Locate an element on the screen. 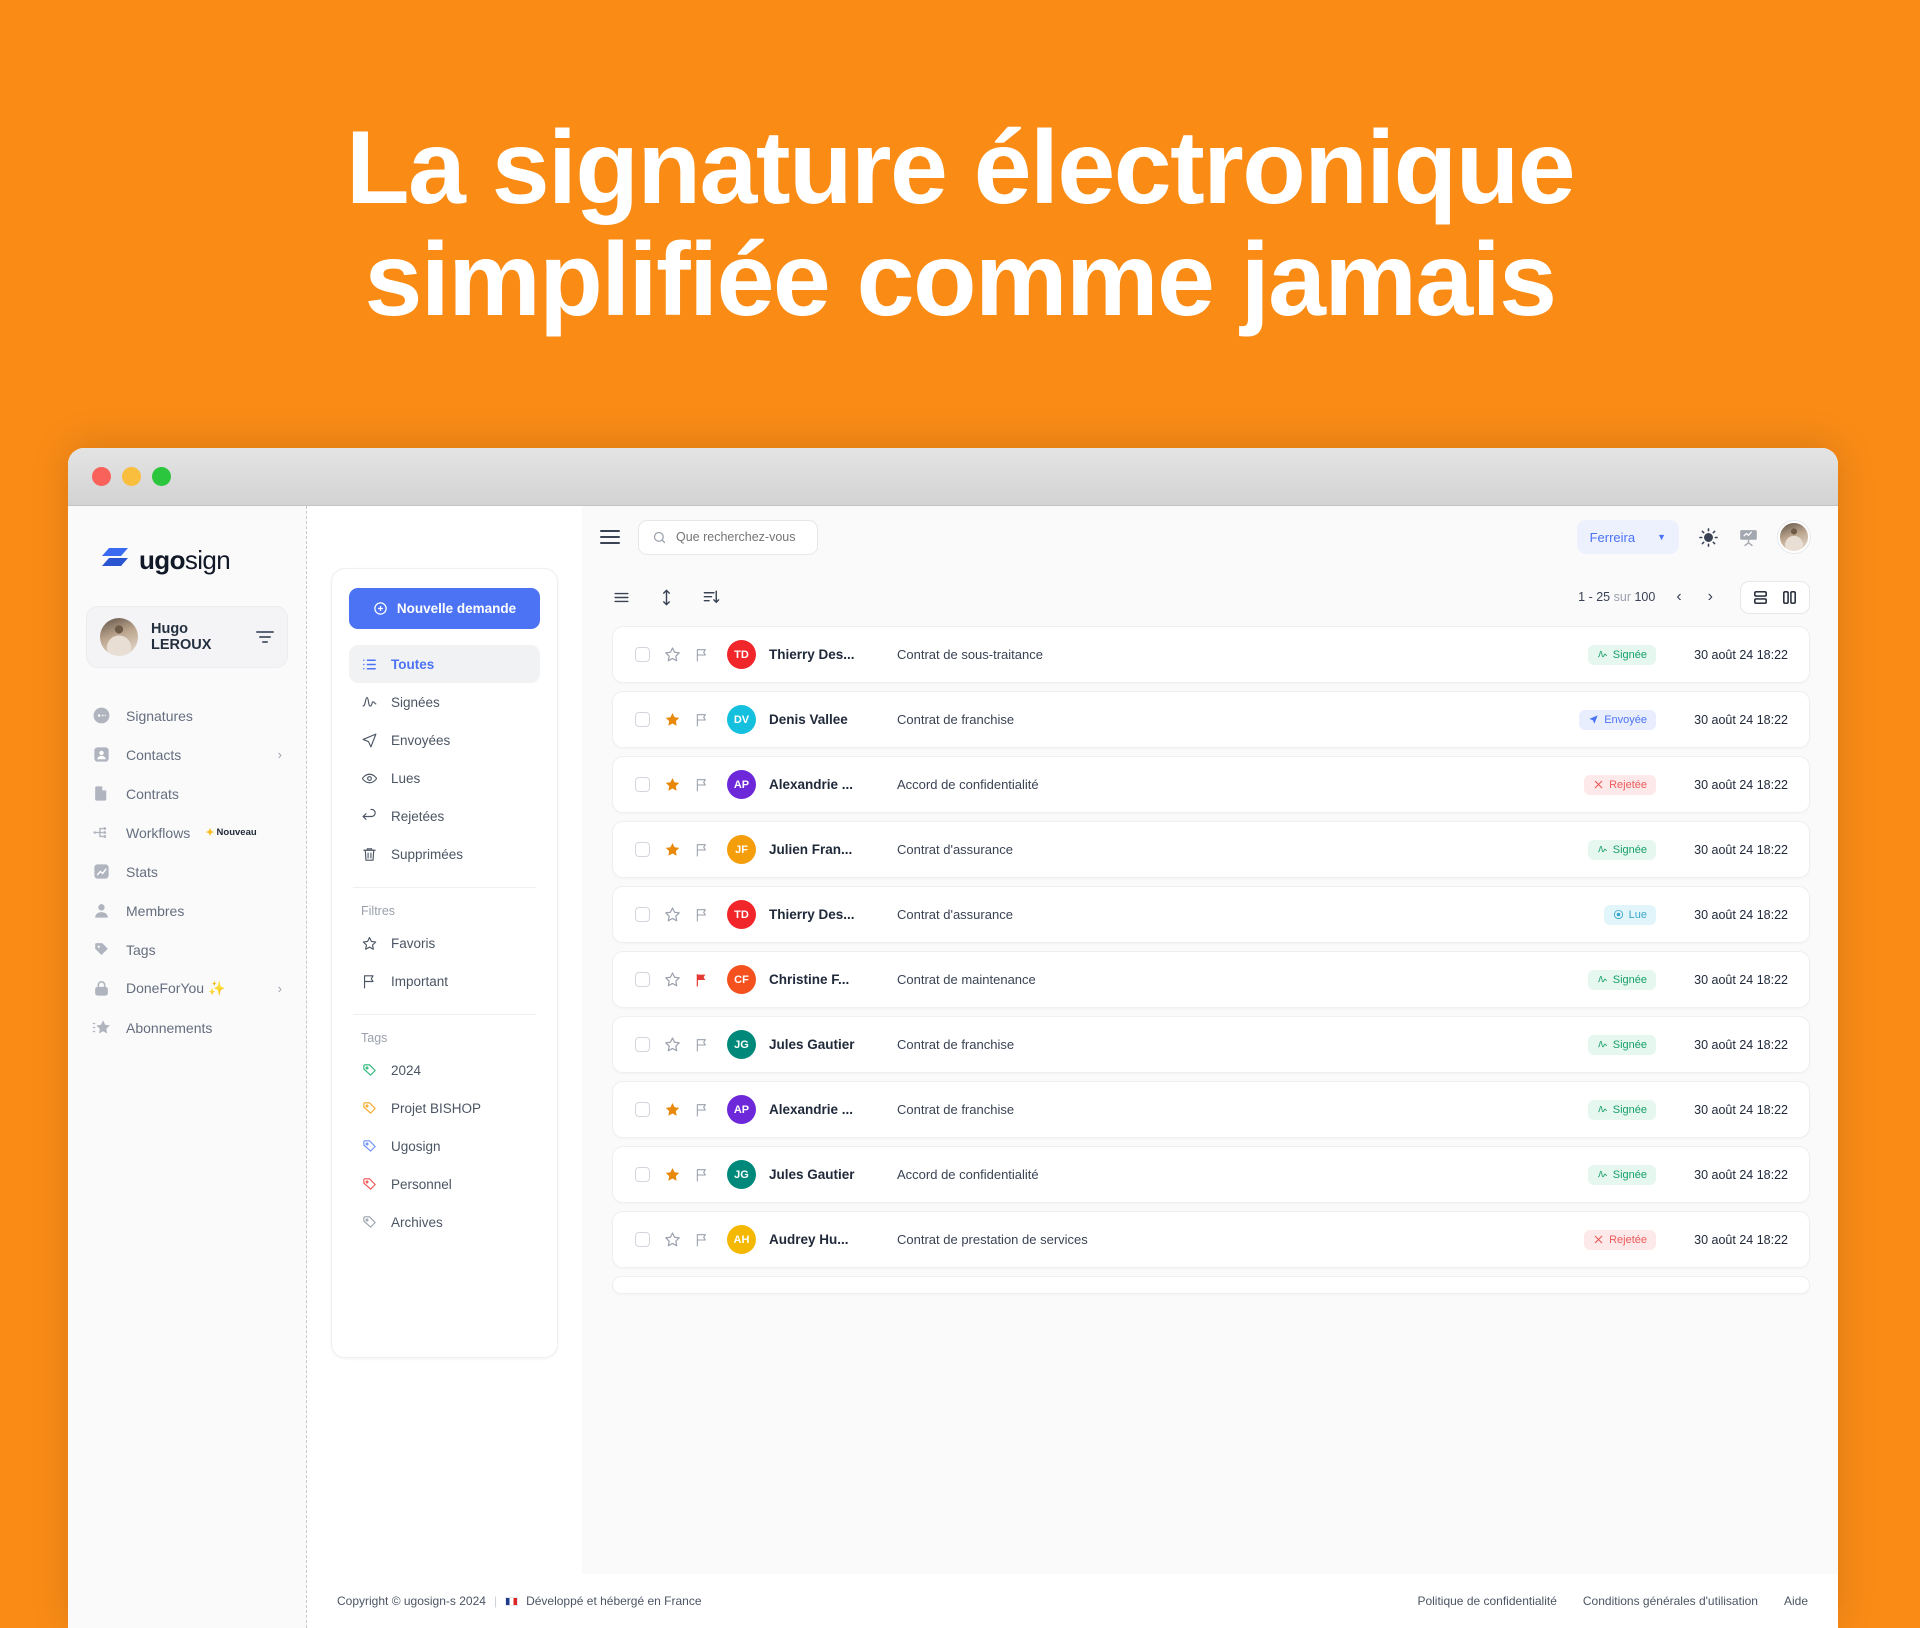 Image resolution: width=1920 pixels, height=1628 pixels. sort-desc-icon is located at coordinates (711, 597).